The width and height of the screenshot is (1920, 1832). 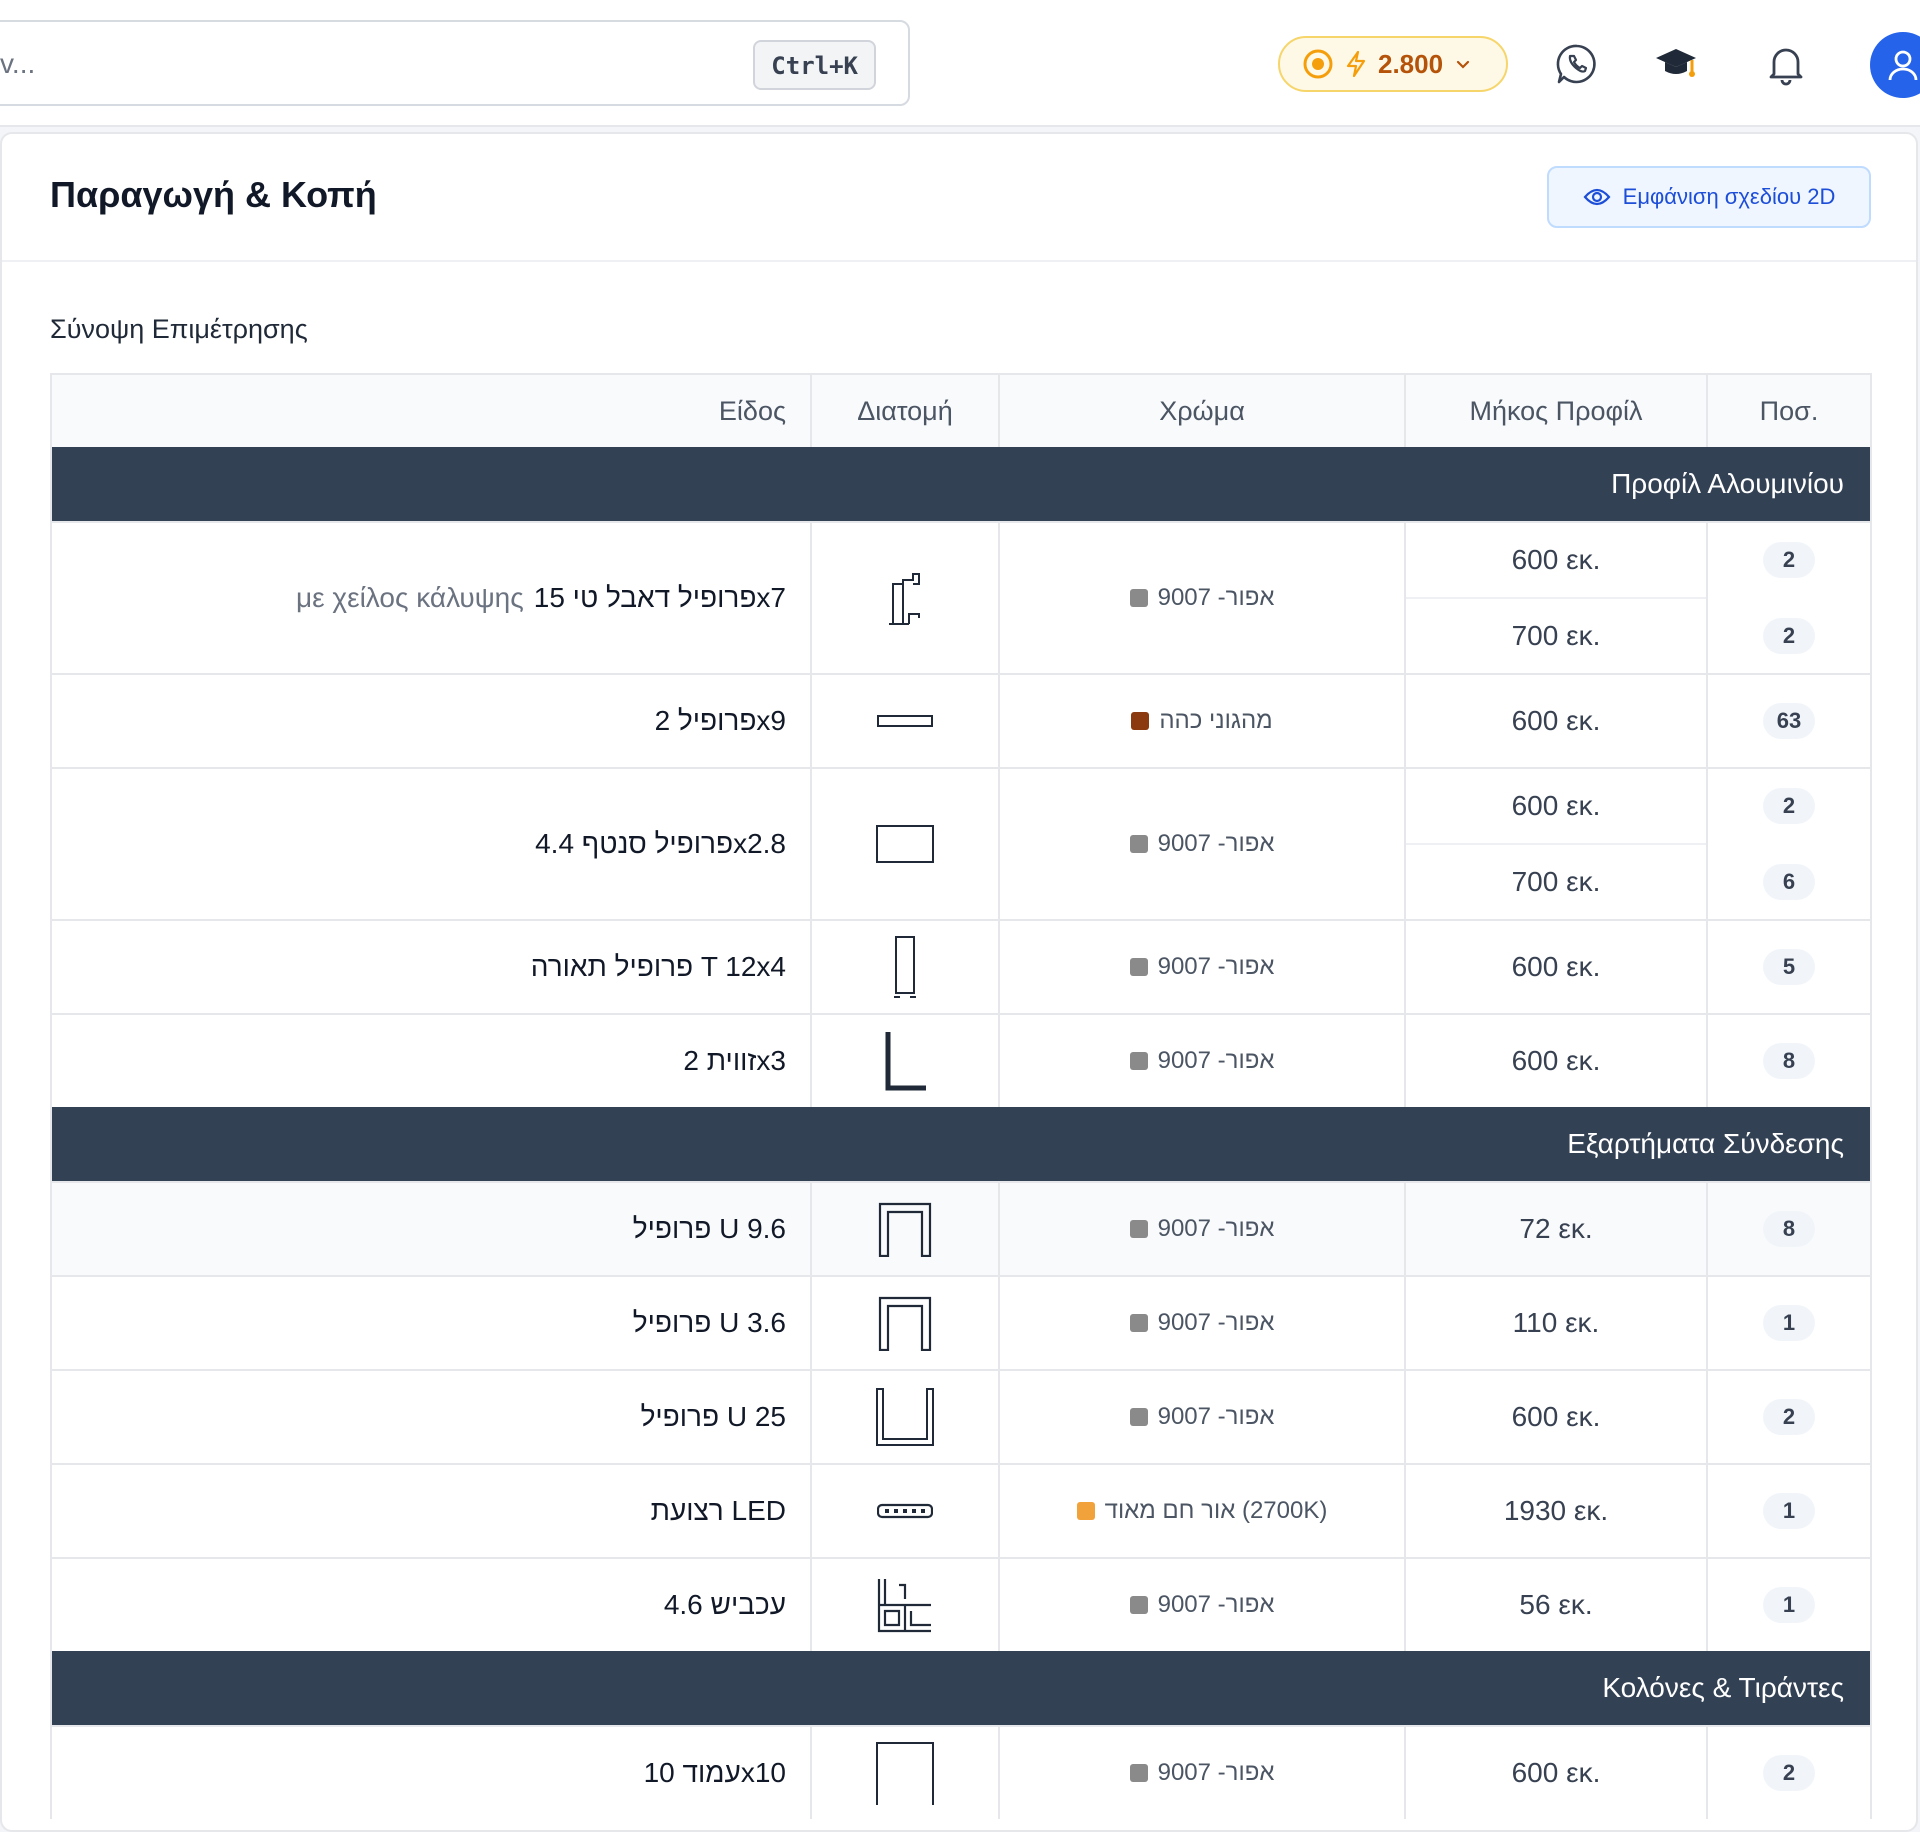 I want to click on item-name: פרופיל תאורה T 12x4, so click(x=658, y=966).